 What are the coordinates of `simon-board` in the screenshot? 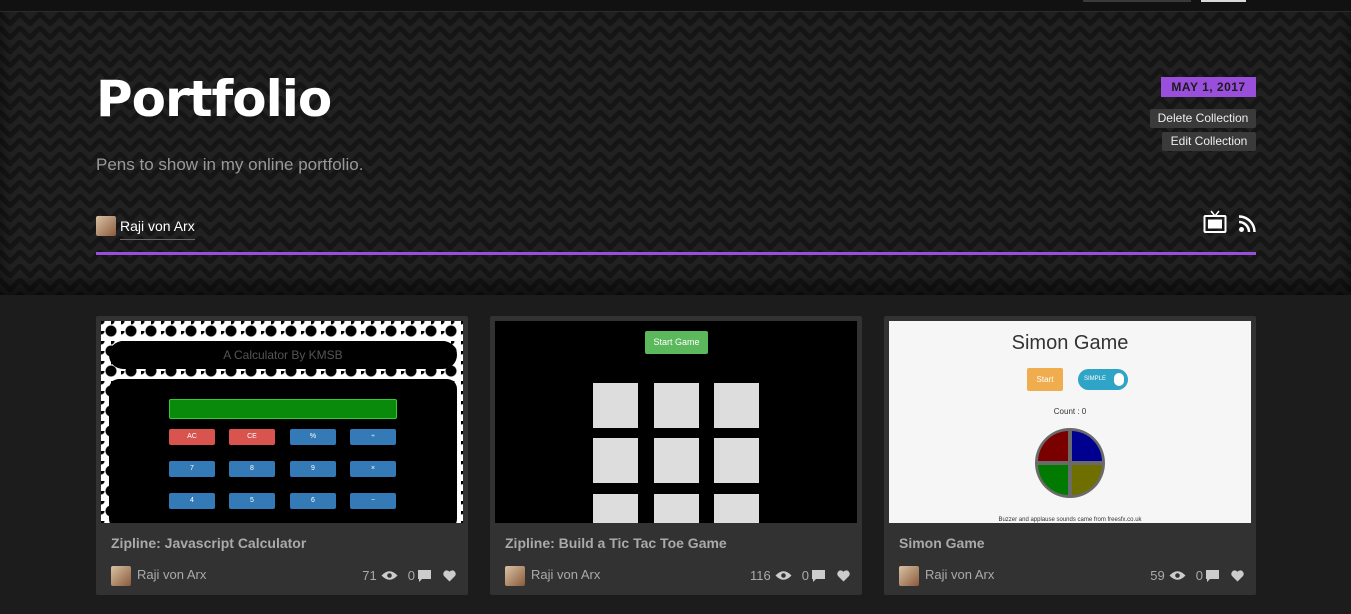 It's located at (1070, 463).